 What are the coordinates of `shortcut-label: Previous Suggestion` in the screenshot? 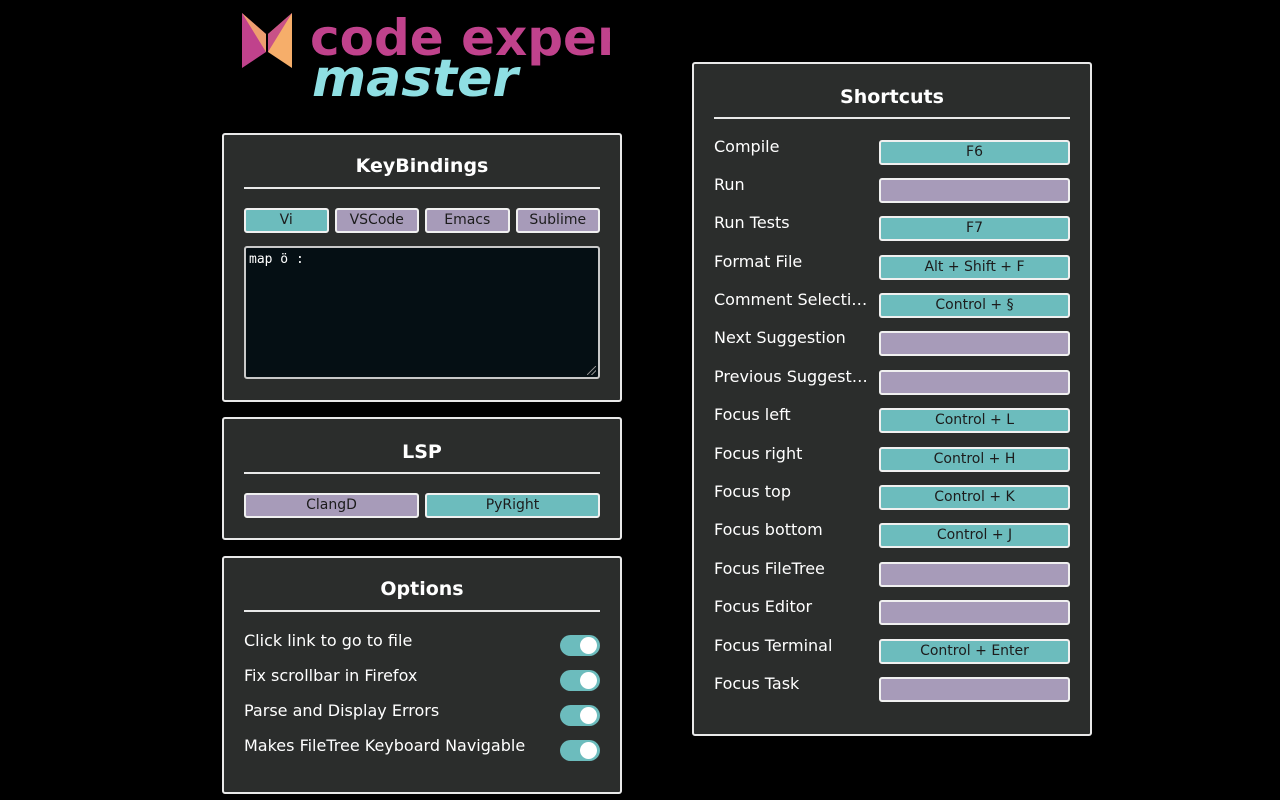 It's located at (792, 376).